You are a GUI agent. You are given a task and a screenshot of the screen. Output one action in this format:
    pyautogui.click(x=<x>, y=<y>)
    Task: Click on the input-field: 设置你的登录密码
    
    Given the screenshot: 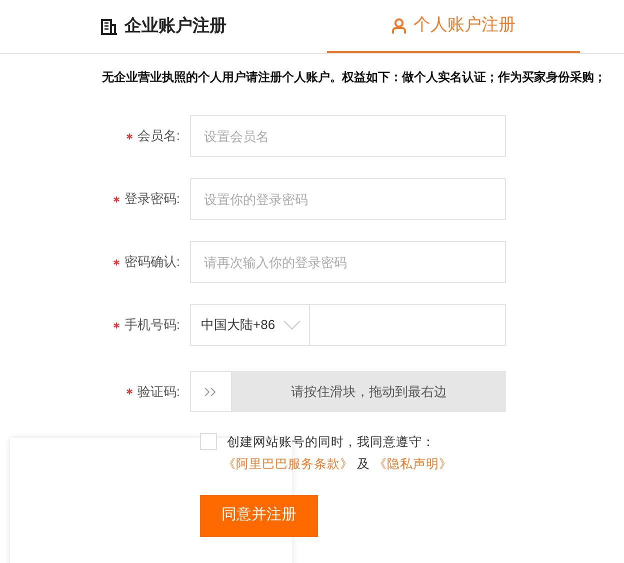 What is the action you would take?
    pyautogui.click(x=348, y=199)
    